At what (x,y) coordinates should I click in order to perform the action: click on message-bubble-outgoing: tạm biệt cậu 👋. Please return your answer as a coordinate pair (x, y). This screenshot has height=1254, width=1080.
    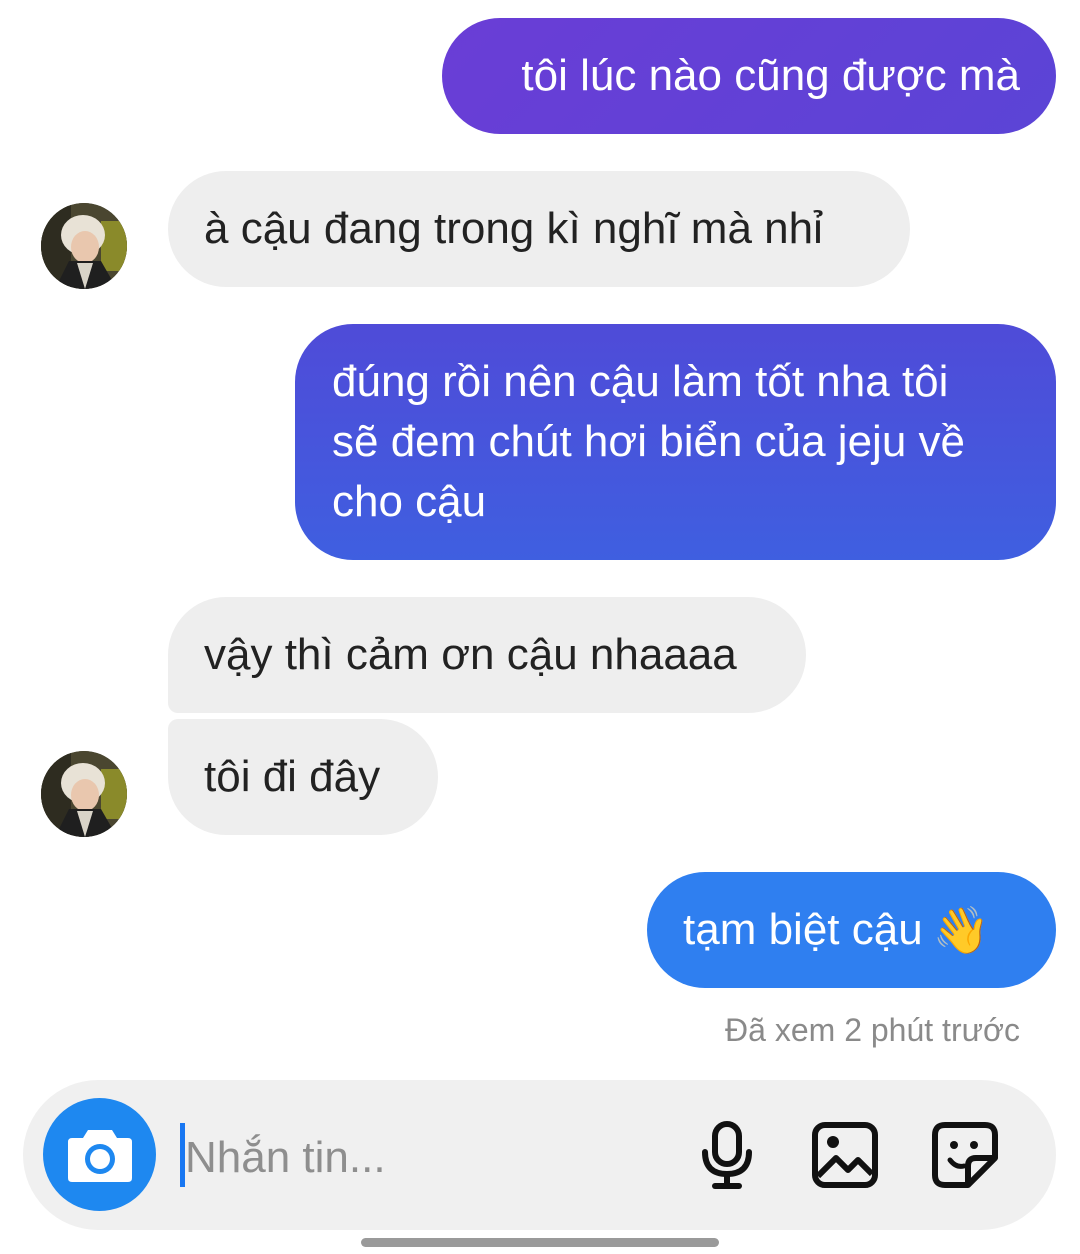
    Looking at the image, I should click on (851, 930).